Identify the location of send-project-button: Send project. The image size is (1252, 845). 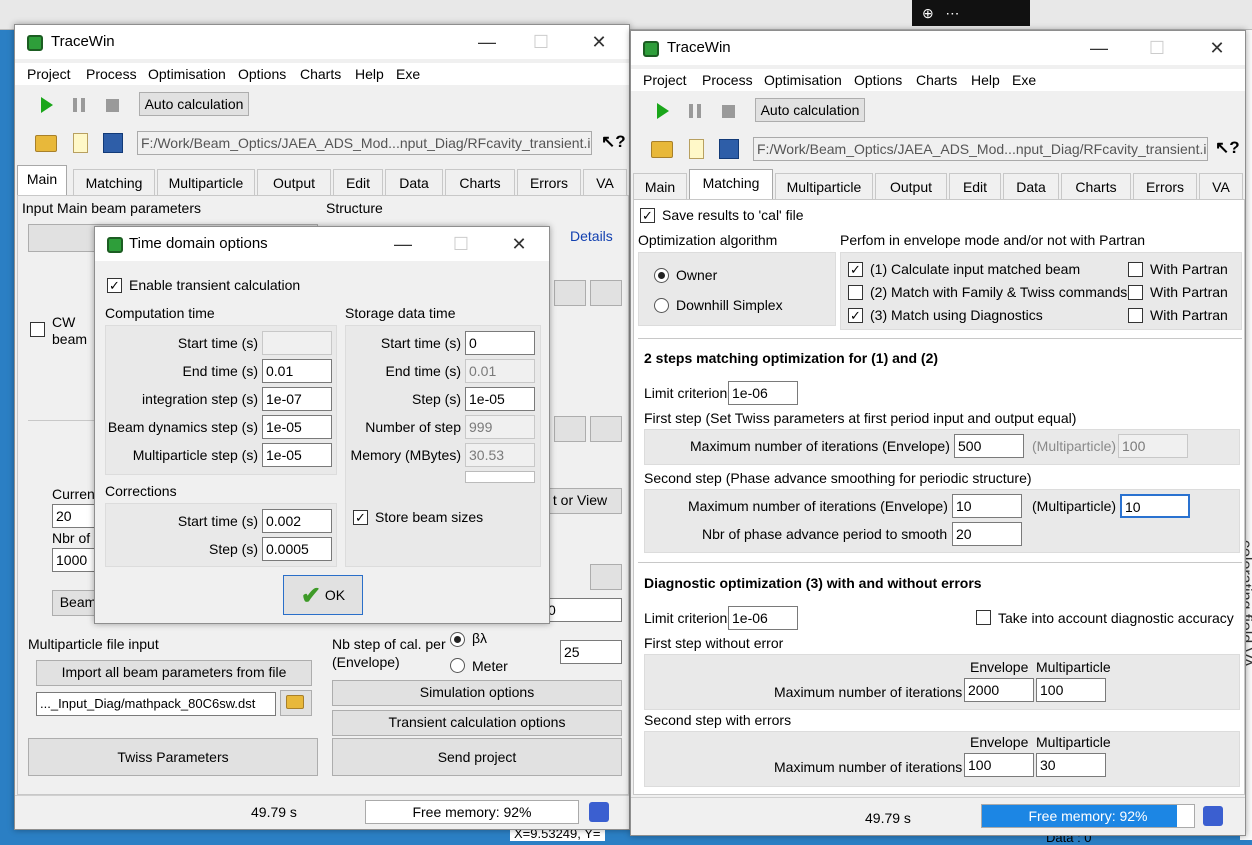
(477, 757).